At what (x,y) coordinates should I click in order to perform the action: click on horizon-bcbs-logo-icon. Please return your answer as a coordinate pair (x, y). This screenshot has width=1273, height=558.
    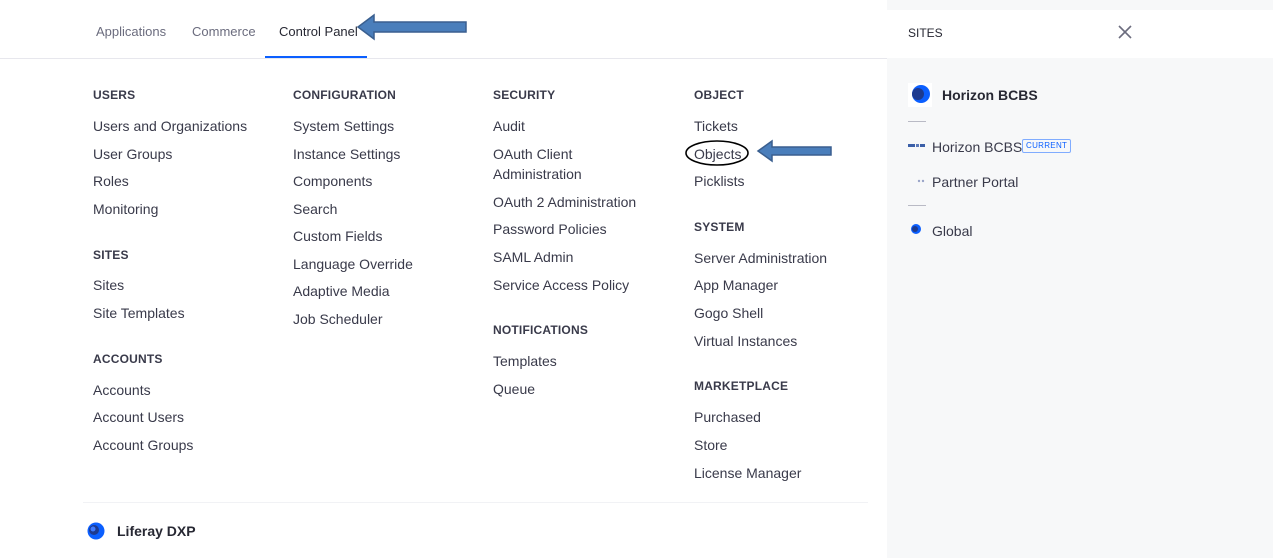
    Looking at the image, I should click on (916, 145).